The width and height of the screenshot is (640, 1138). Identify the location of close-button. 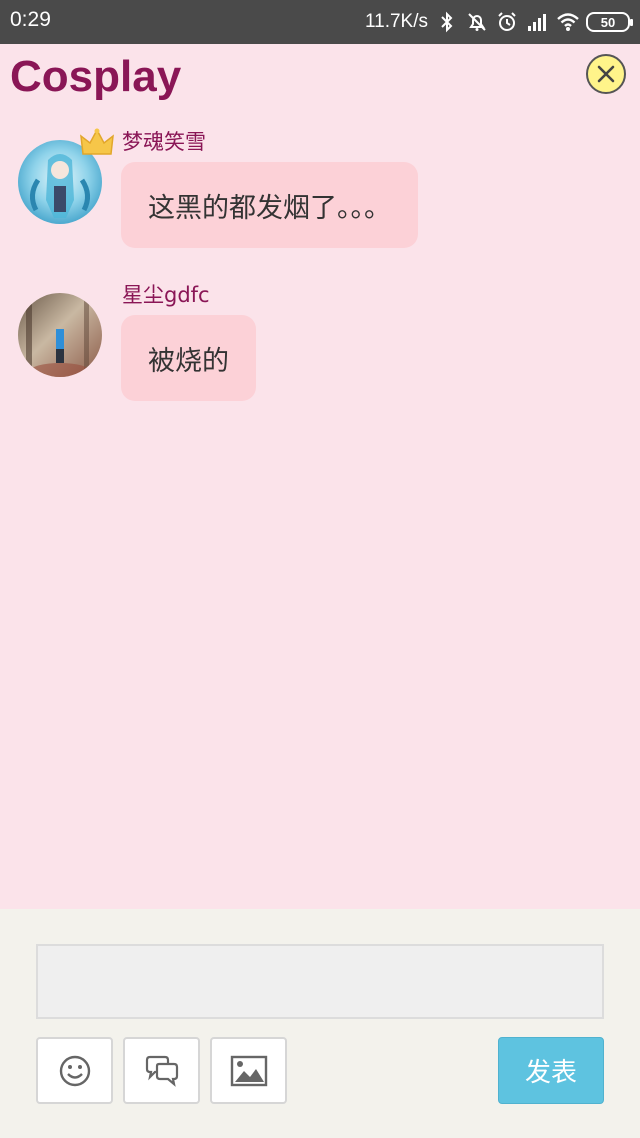
(606, 74).